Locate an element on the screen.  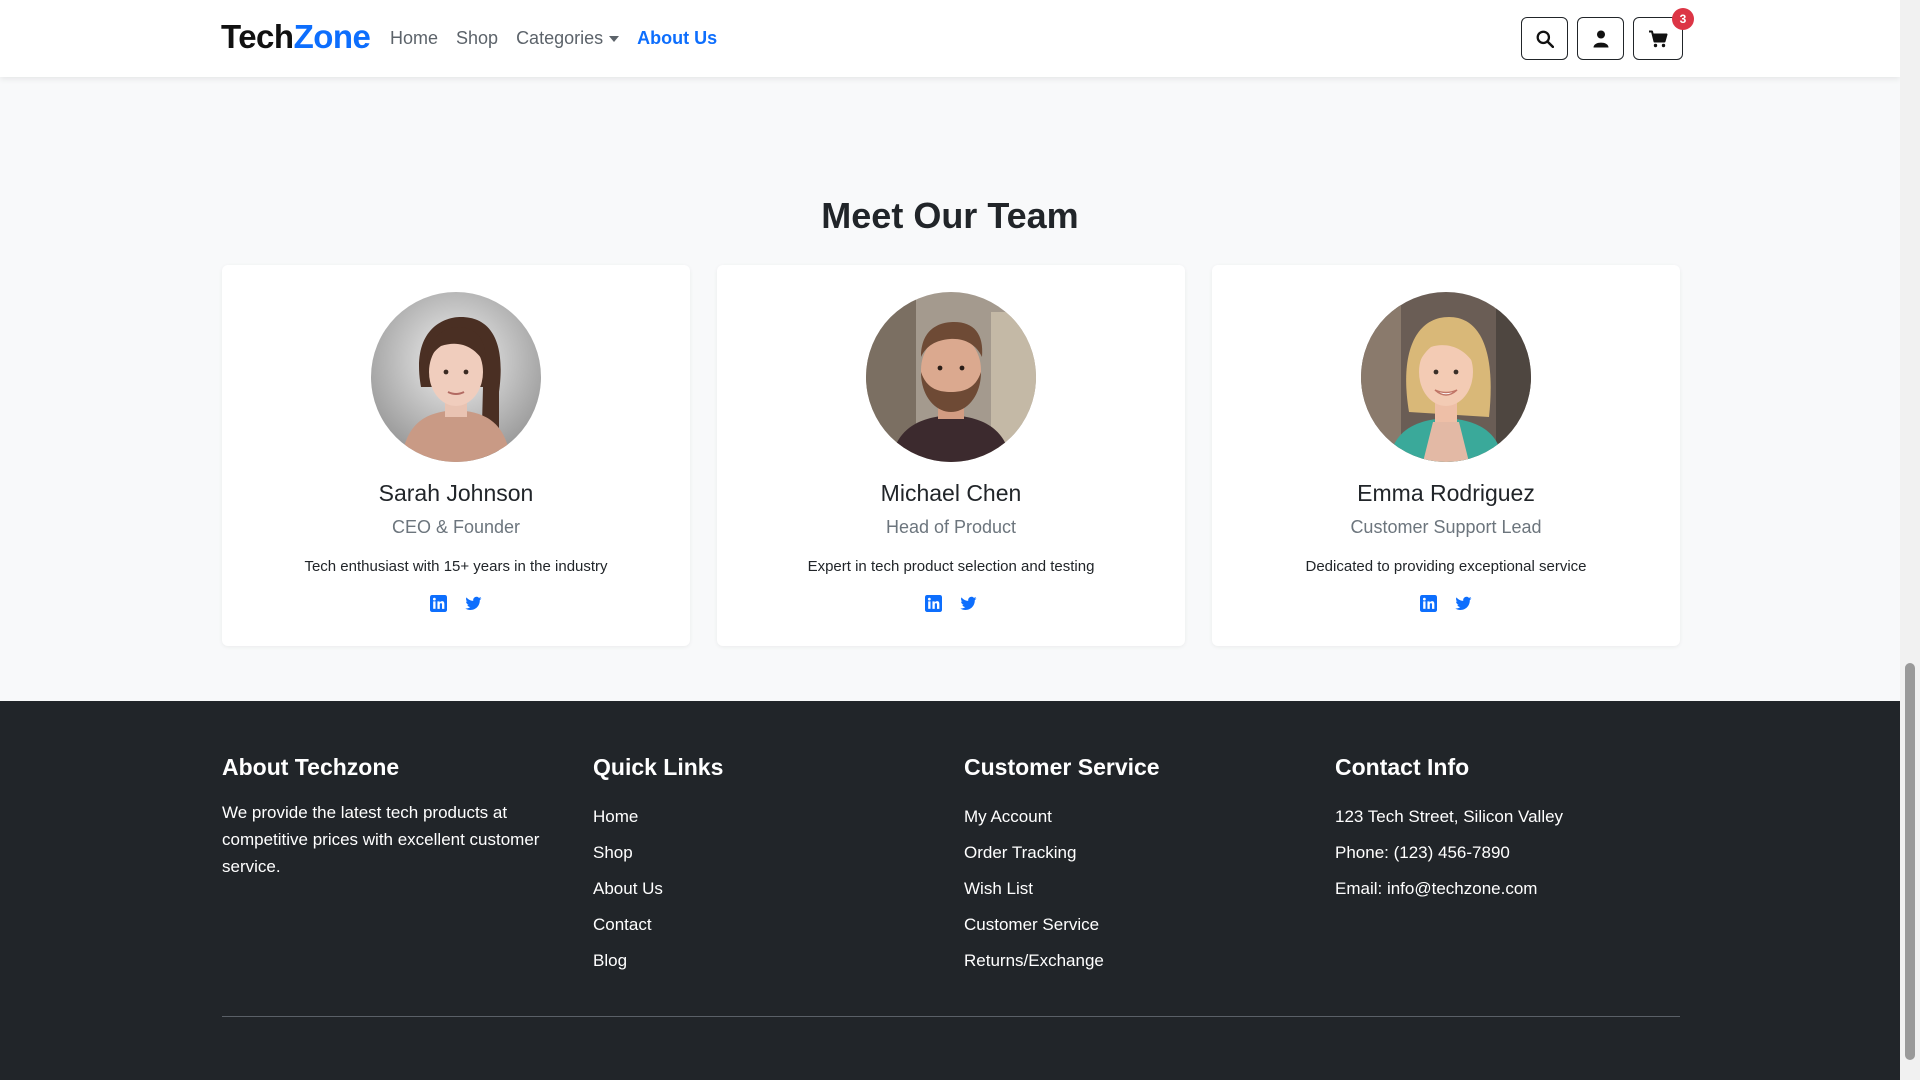
contact-email: Email: info@techzone.com is located at coordinates (1436, 888).